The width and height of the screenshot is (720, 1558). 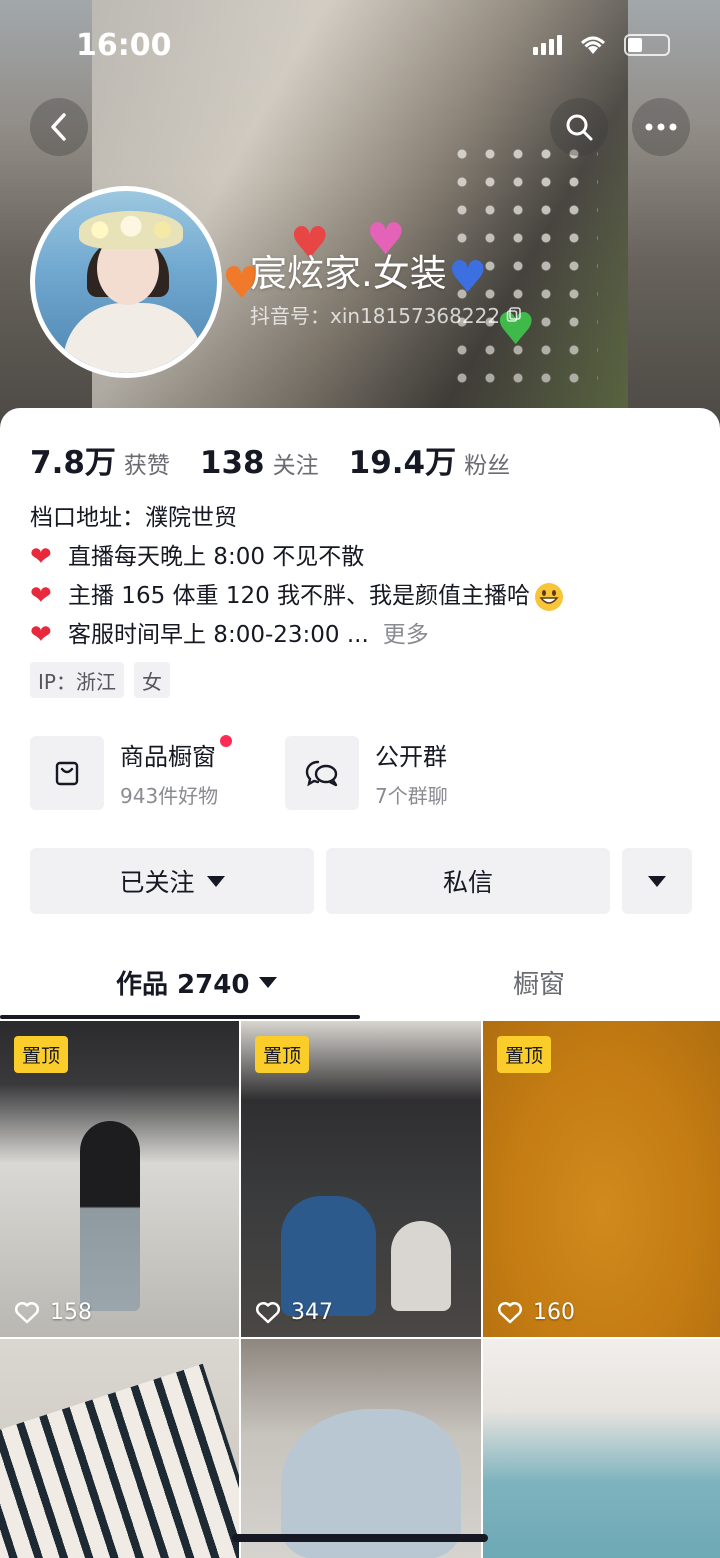 I want to click on message-button: 私信, so click(x=468, y=881).